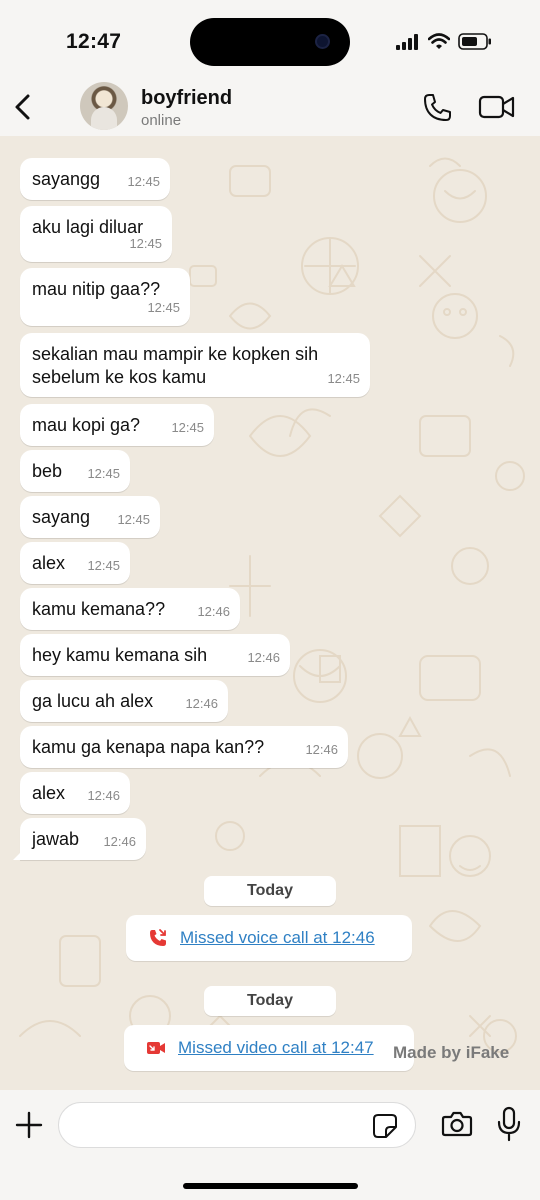 The height and width of the screenshot is (1200, 540). I want to click on missed-video-call-notice: Missed video call at 12:47, so click(269, 1048).